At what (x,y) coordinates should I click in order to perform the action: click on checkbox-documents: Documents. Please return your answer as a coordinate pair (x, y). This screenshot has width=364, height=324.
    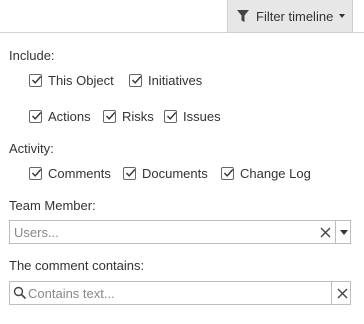
    Looking at the image, I should click on (165, 173).